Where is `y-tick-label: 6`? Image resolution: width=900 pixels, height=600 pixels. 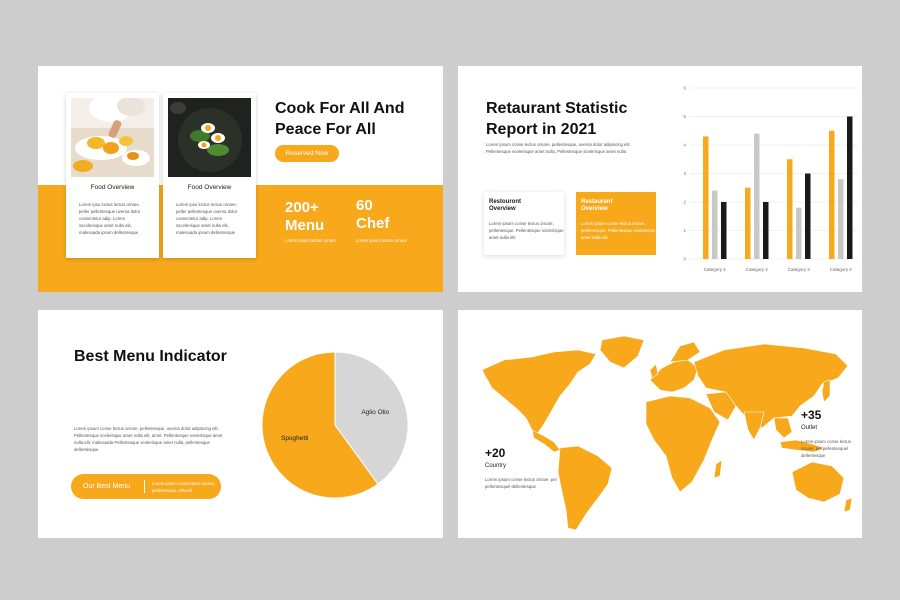 y-tick-label: 6 is located at coordinates (684, 88).